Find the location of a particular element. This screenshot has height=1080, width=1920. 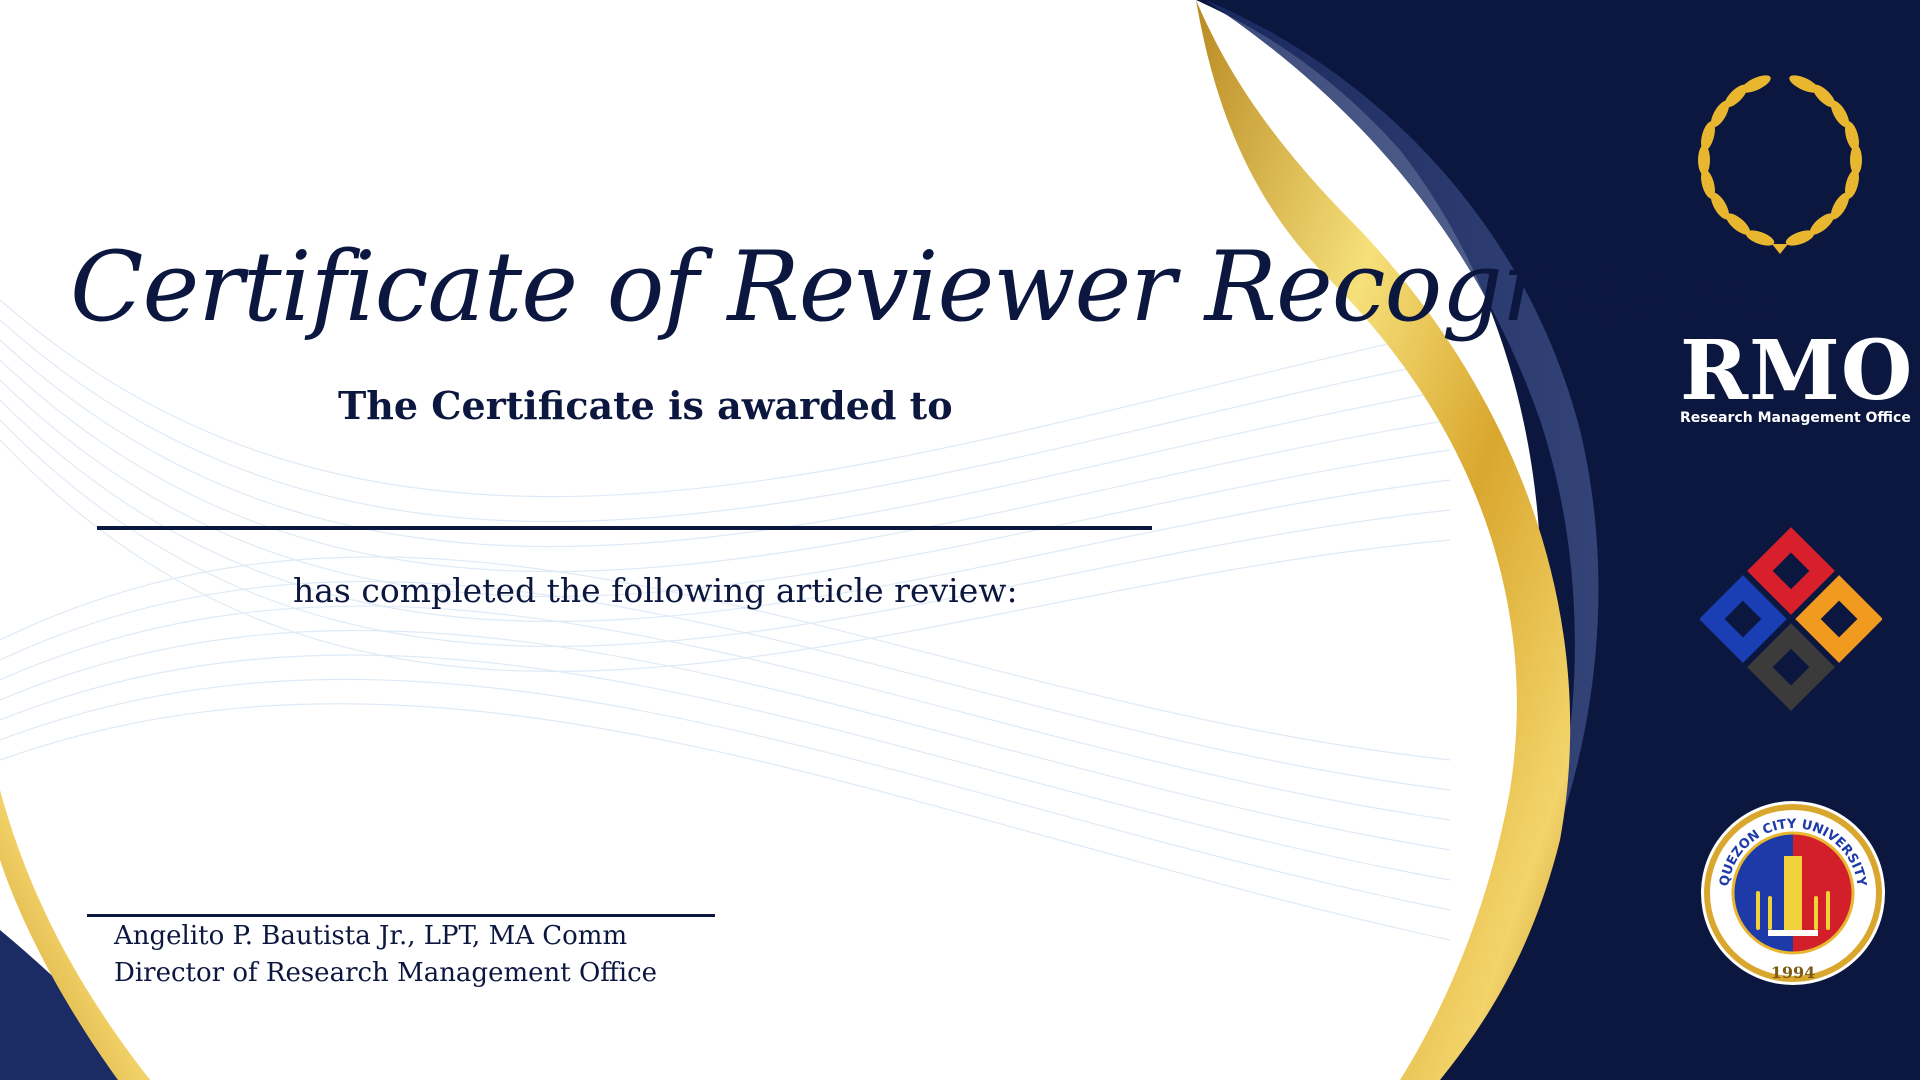

seal-year: 1994 is located at coordinates (1793, 972).